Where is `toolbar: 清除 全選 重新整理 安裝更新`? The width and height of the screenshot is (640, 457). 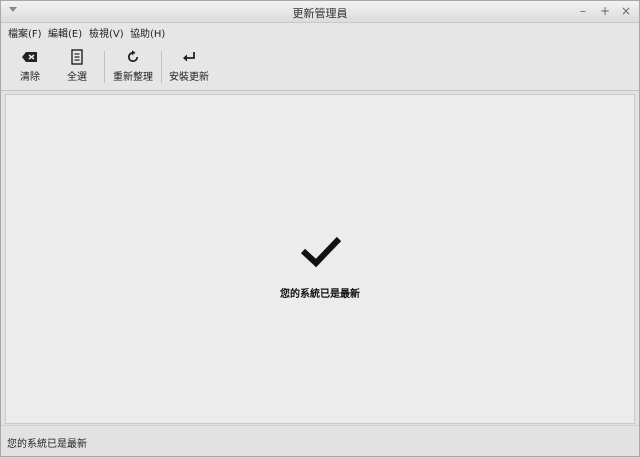
toolbar: 清除 全選 重新整理 安裝更新 is located at coordinates (320, 66).